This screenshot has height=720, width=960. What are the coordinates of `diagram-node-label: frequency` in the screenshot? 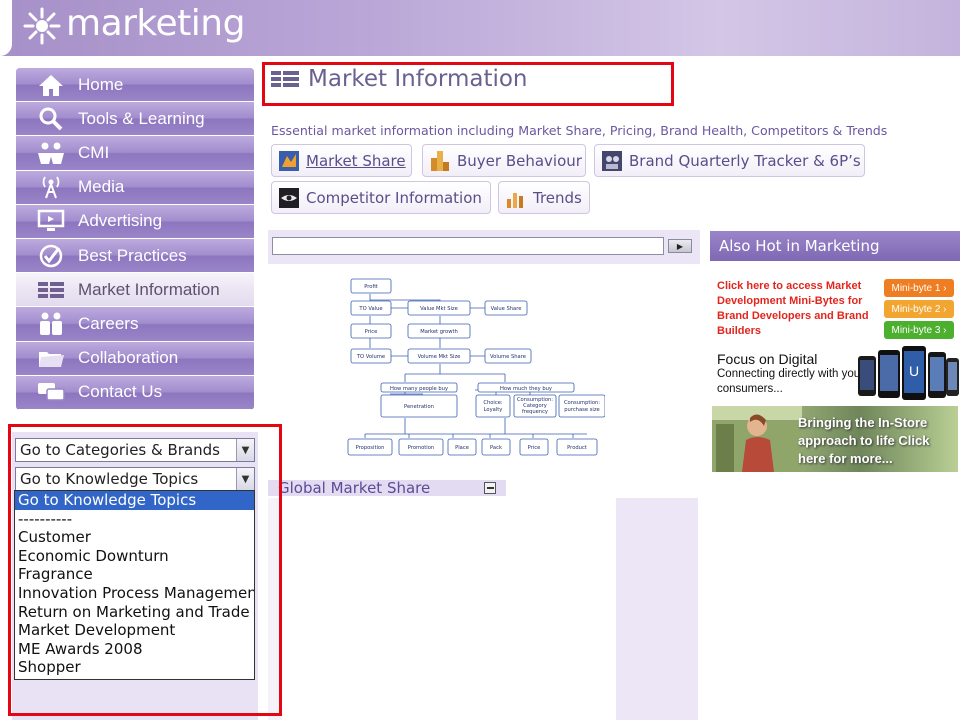 It's located at (535, 412).